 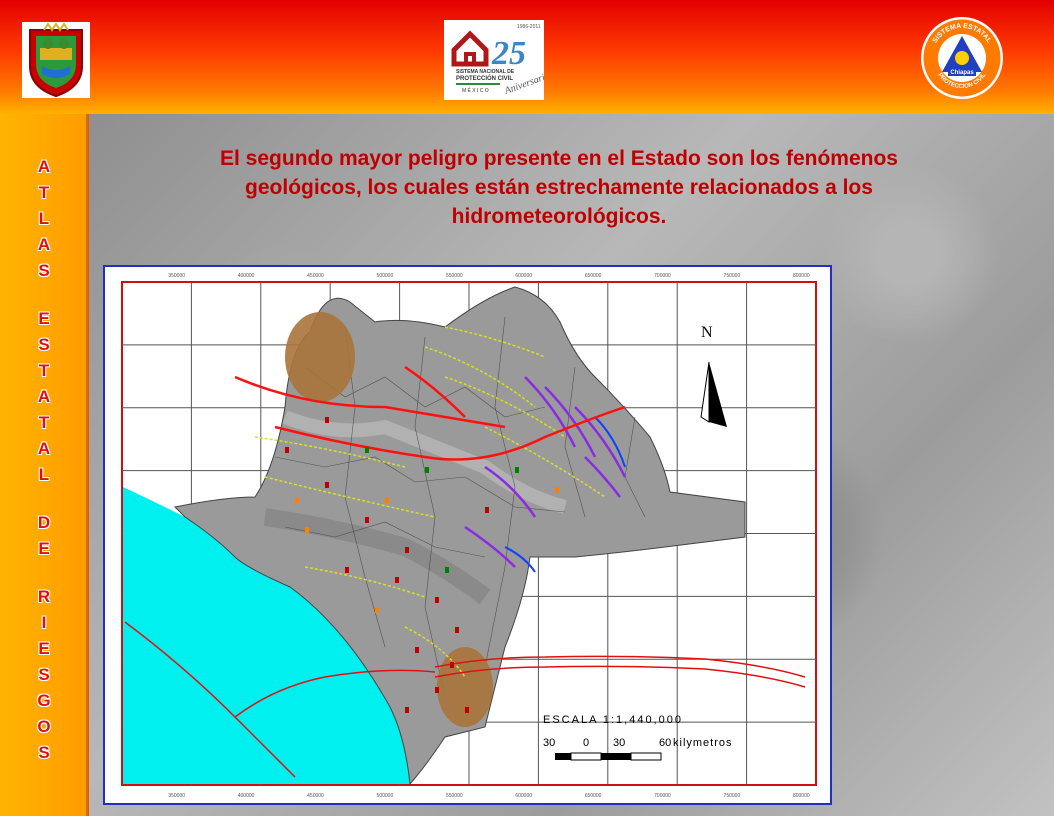 I want to click on hundimiento-zone-south, so click(x=465, y=687).